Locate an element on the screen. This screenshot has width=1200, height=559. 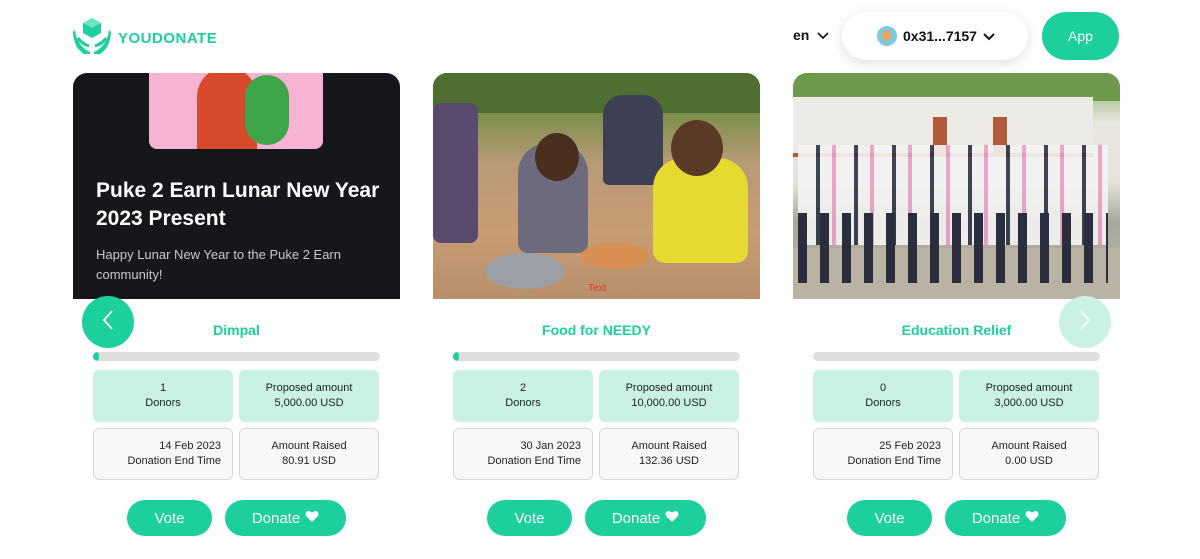
language-label: en is located at coordinates (801, 35).